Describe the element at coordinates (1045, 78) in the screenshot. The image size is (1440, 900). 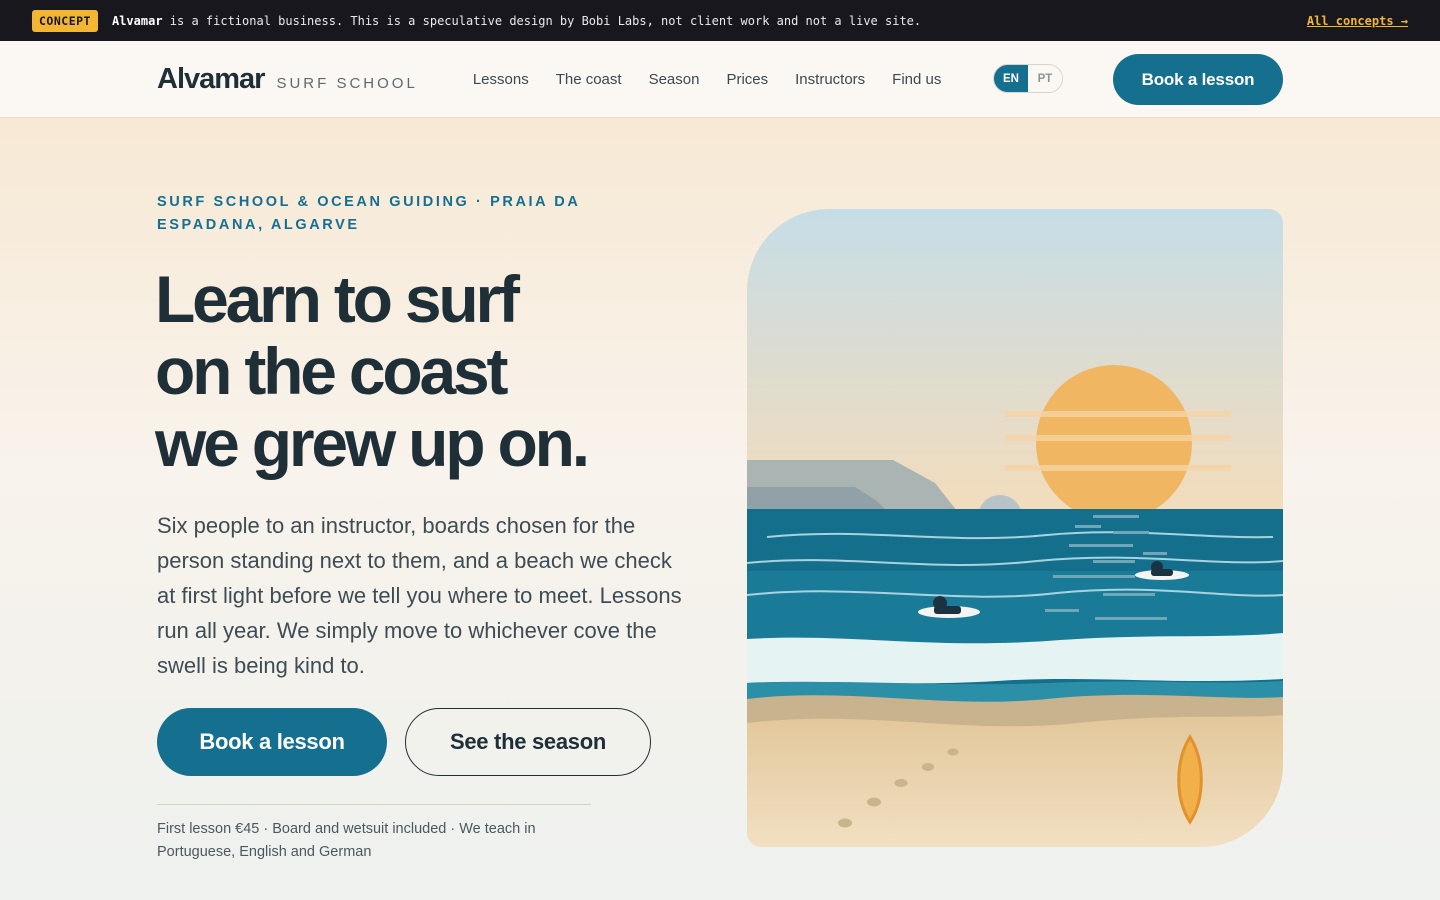
I see `language-pt: PT` at that location.